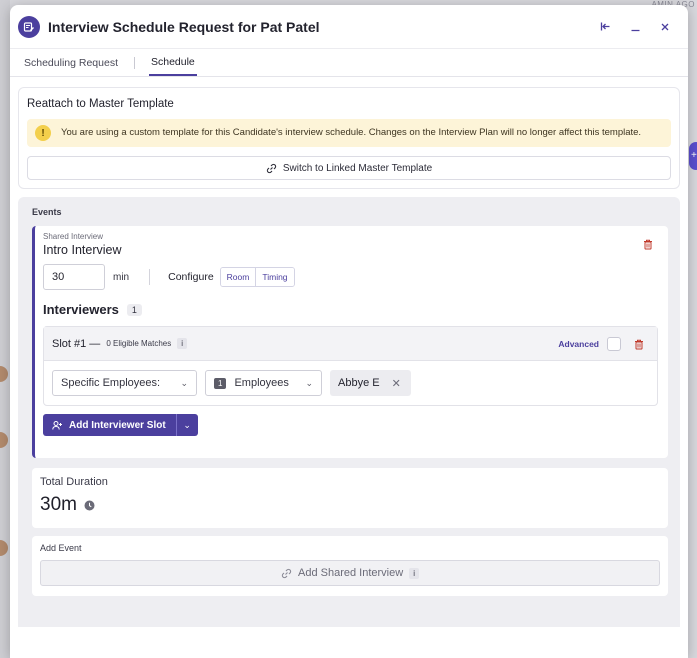 The width and height of the screenshot is (697, 658). I want to click on add-event-card: Add Event Add Shared Interview i, so click(350, 566).